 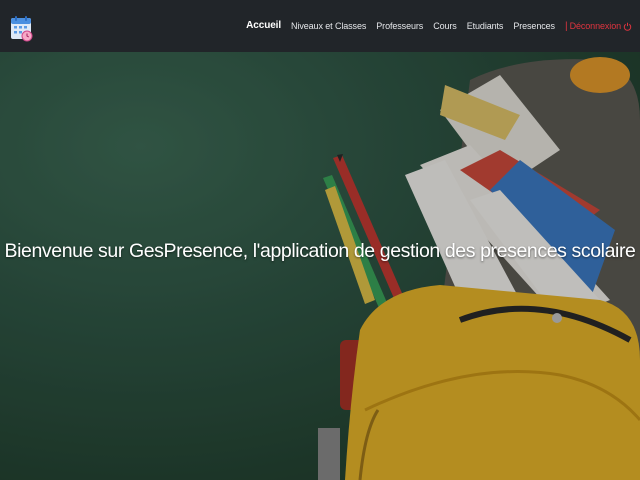 I want to click on calendar-clock-icon, so click(x=22, y=29).